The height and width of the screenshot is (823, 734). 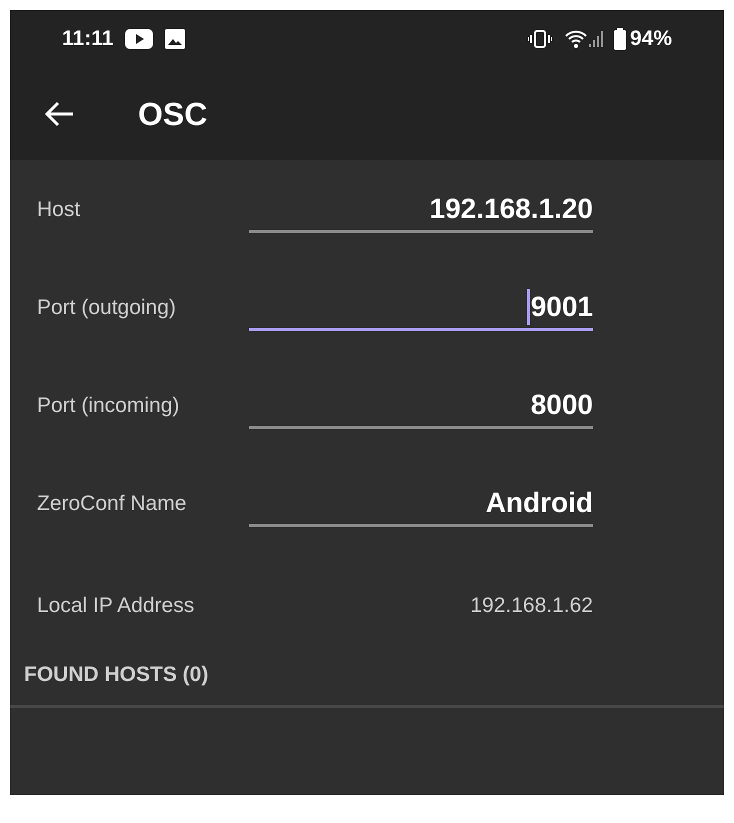 I want to click on text-cursor, so click(x=528, y=306).